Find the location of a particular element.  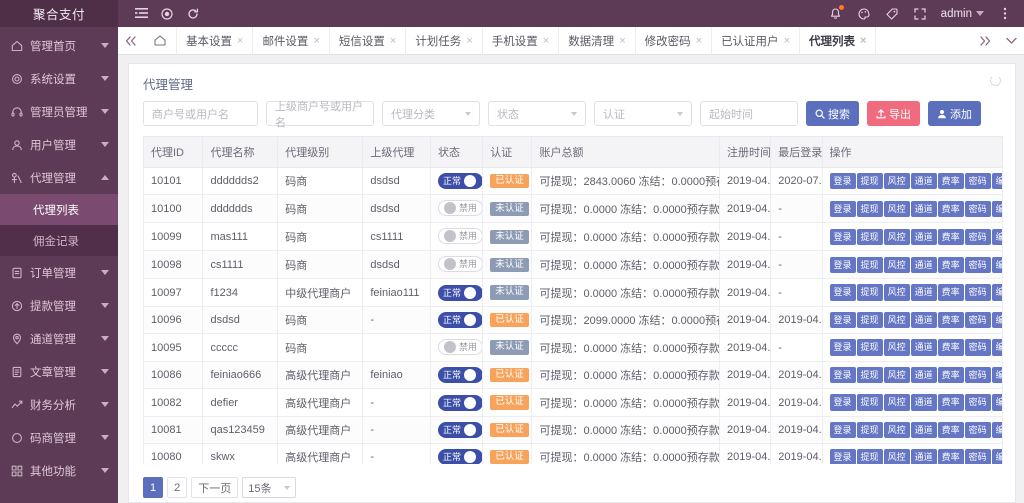

tab-7: 修改密码 × is located at coordinates (674, 40).